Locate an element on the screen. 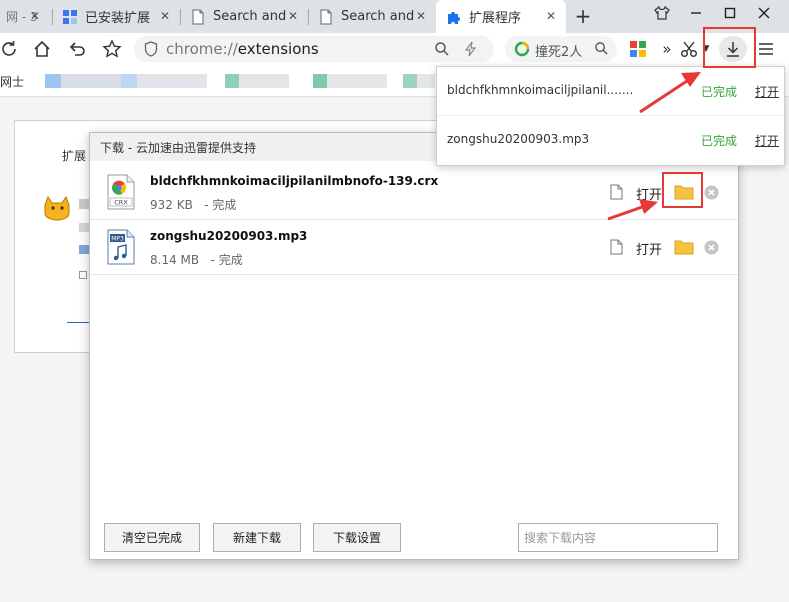  annotation-arrows is located at coordinates (654, 146).